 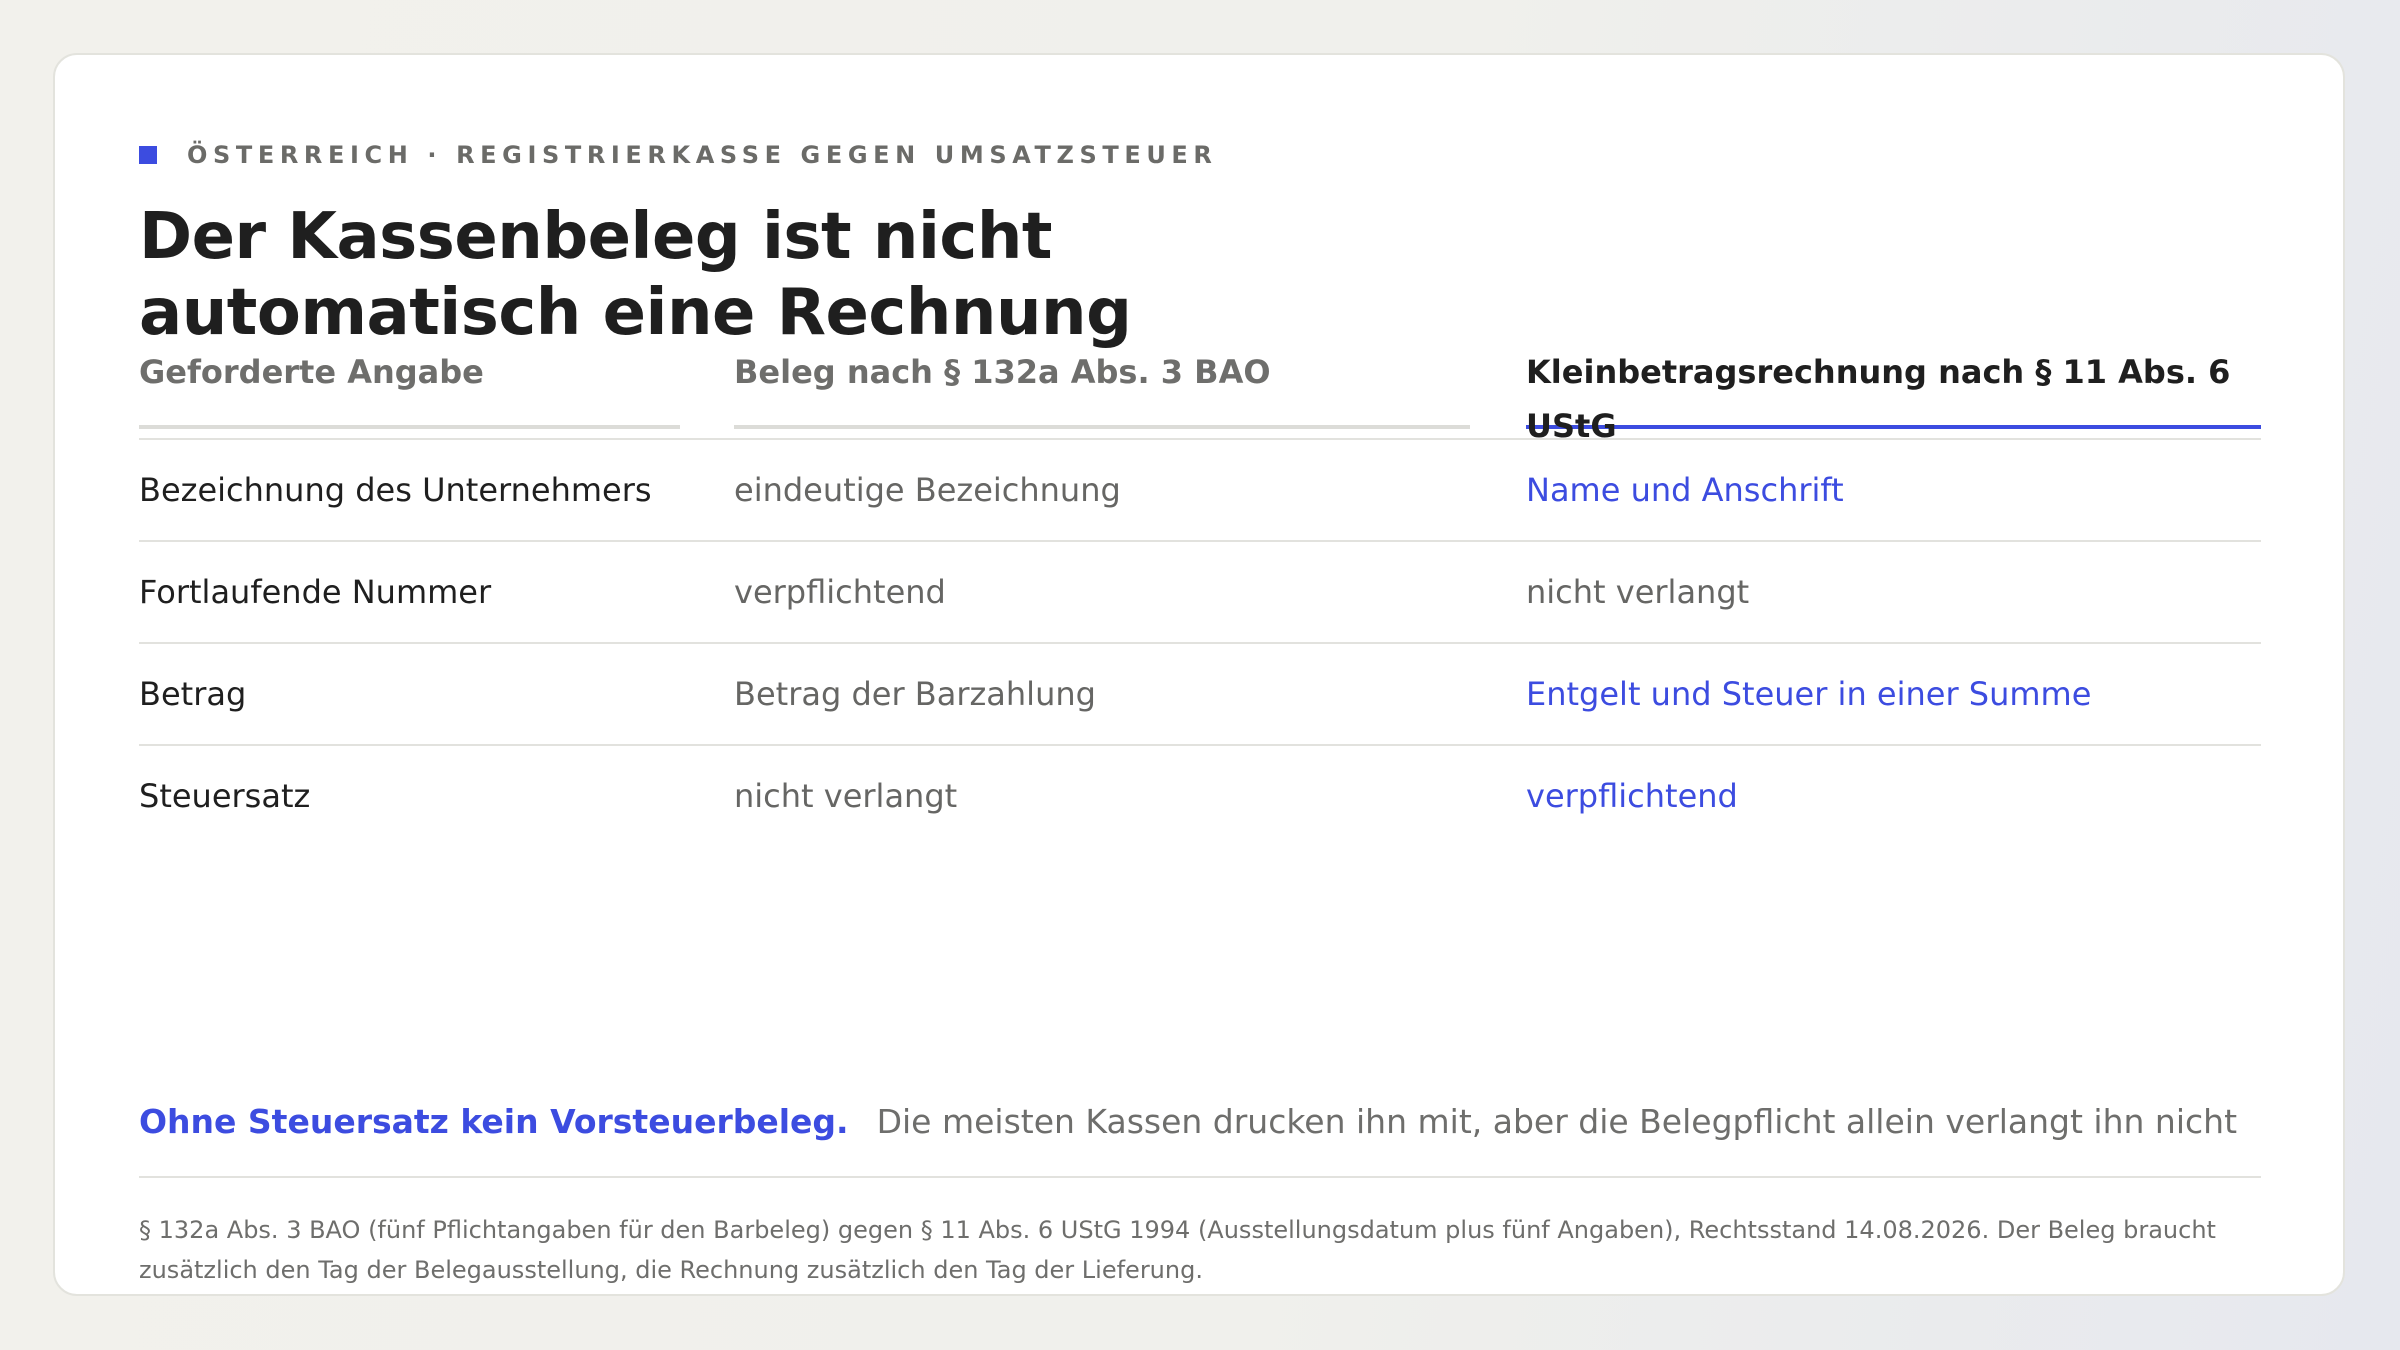 What do you see at coordinates (1102, 380) in the screenshot?
I see `column-header-bao: Beleg nach § 132a Abs. 3 BAO` at bounding box center [1102, 380].